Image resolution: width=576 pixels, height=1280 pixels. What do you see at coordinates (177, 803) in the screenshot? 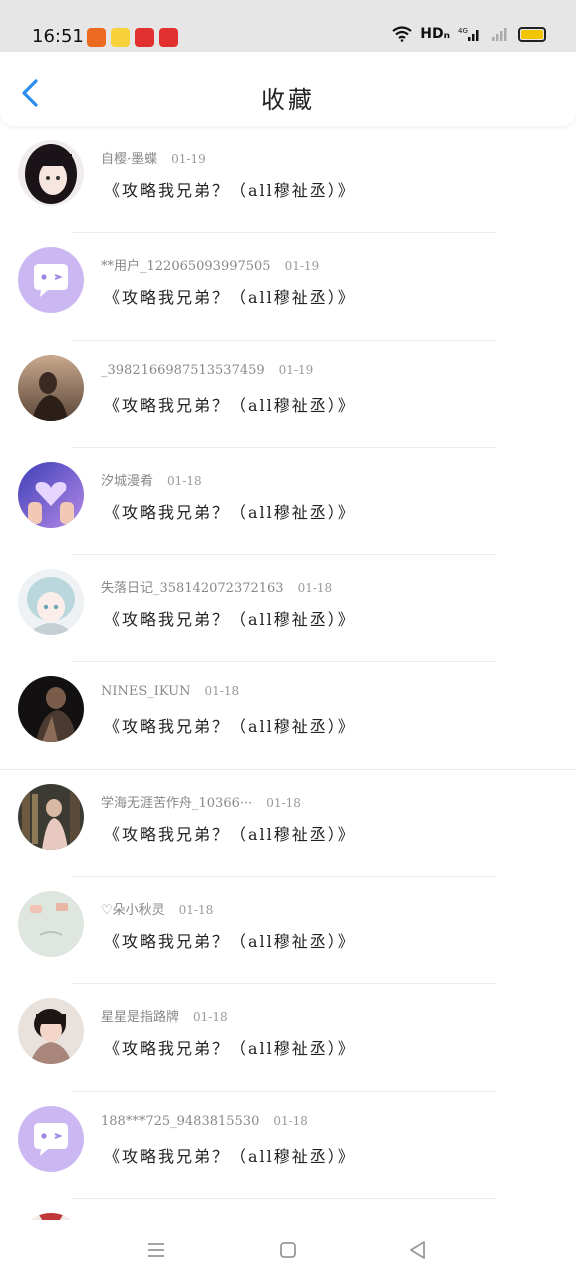
I see `user-name: 学海无涯苦作舟_10366···` at bounding box center [177, 803].